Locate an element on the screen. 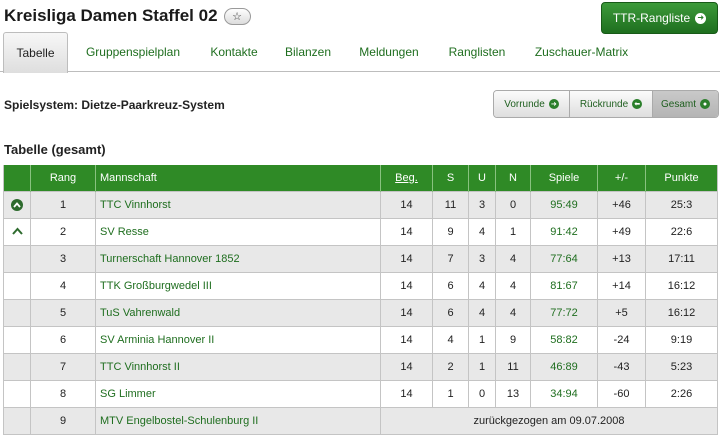 Image resolution: width=720 pixels, height=437 pixels. rank-cell: 2 is located at coordinates (63, 231).